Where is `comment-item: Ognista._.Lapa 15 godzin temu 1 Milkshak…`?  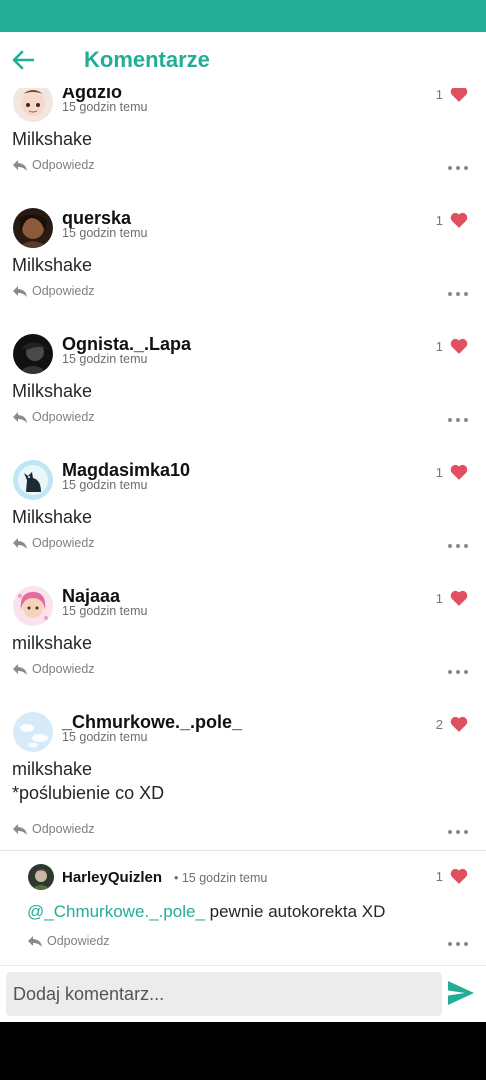
comment-item: Ognista._.Lapa 15 godzin temu 1 Milkshak… is located at coordinates (243, 397).